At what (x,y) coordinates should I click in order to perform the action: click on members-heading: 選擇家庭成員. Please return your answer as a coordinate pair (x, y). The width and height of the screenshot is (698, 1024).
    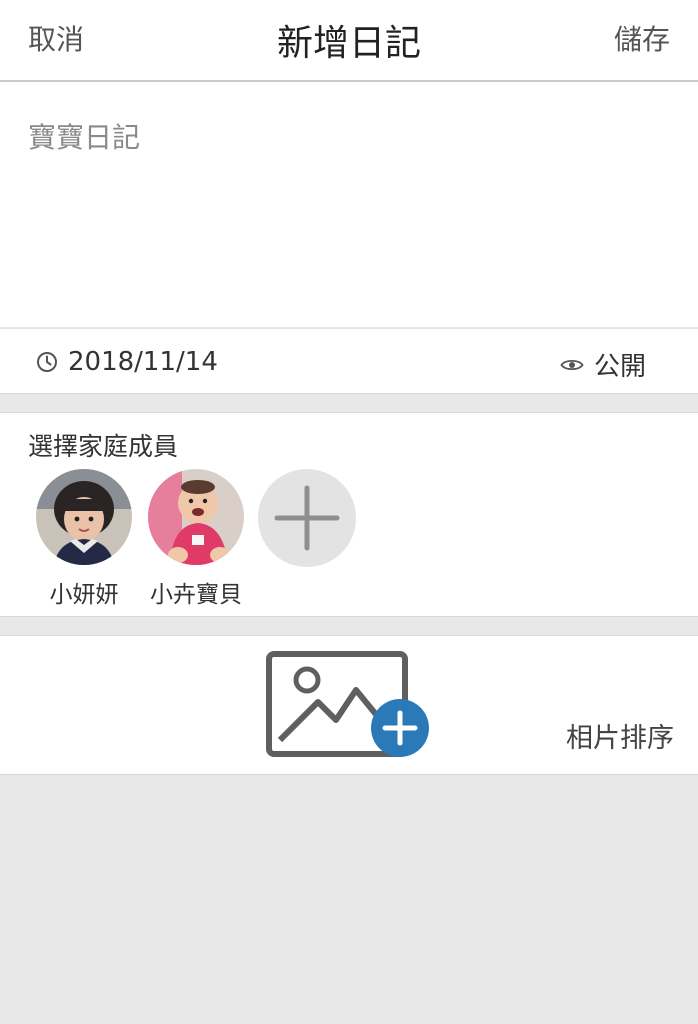
    Looking at the image, I should click on (103, 446).